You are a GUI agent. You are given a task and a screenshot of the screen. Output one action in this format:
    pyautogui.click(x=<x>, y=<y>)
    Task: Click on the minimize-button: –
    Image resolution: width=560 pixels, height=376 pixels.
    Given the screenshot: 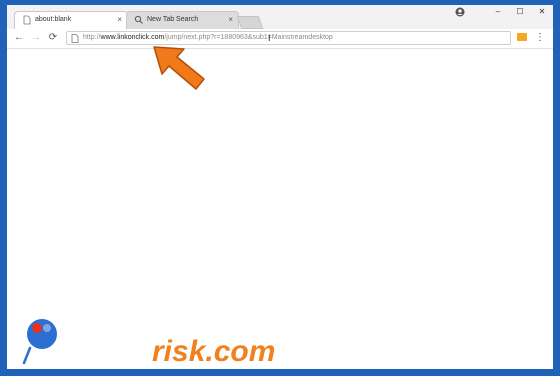 What is the action you would take?
    pyautogui.click(x=498, y=12)
    